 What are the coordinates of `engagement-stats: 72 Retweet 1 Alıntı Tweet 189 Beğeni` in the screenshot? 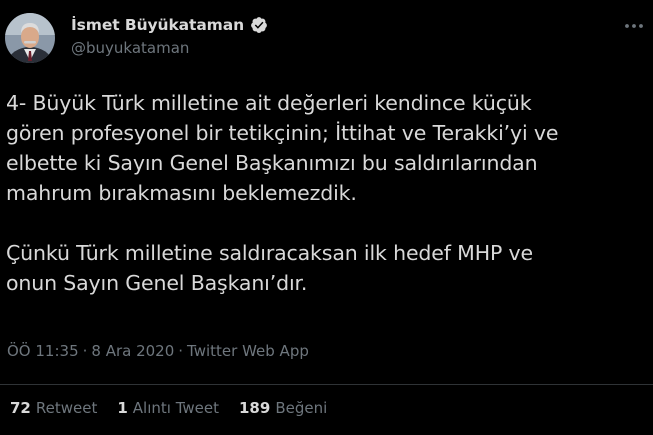 It's located at (168, 408).